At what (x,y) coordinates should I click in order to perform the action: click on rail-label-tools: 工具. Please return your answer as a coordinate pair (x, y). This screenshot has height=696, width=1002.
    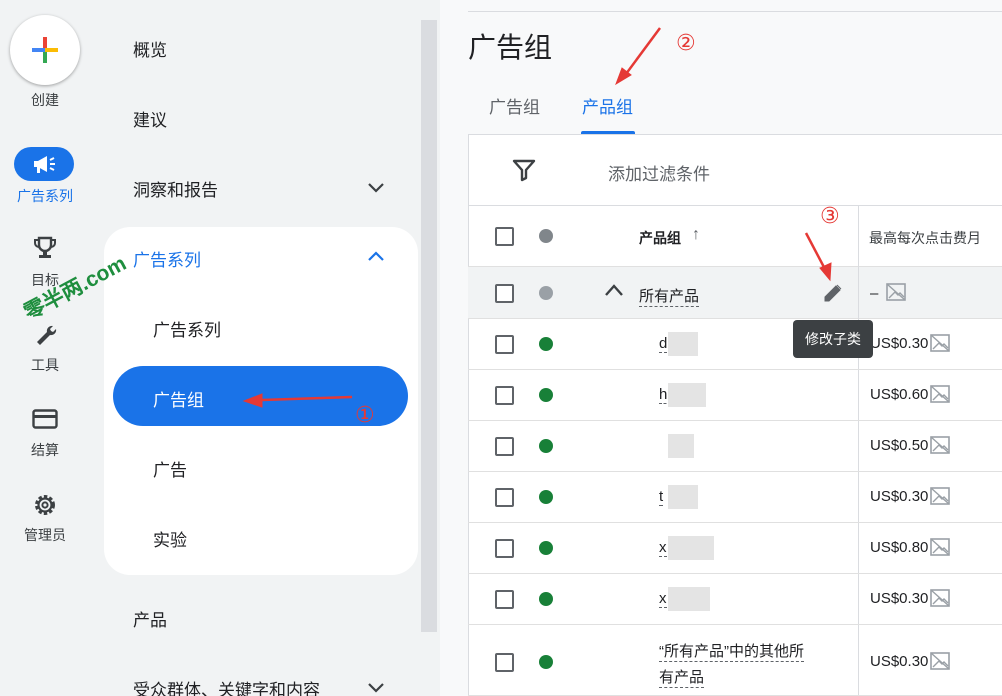
    Looking at the image, I should click on (45, 365).